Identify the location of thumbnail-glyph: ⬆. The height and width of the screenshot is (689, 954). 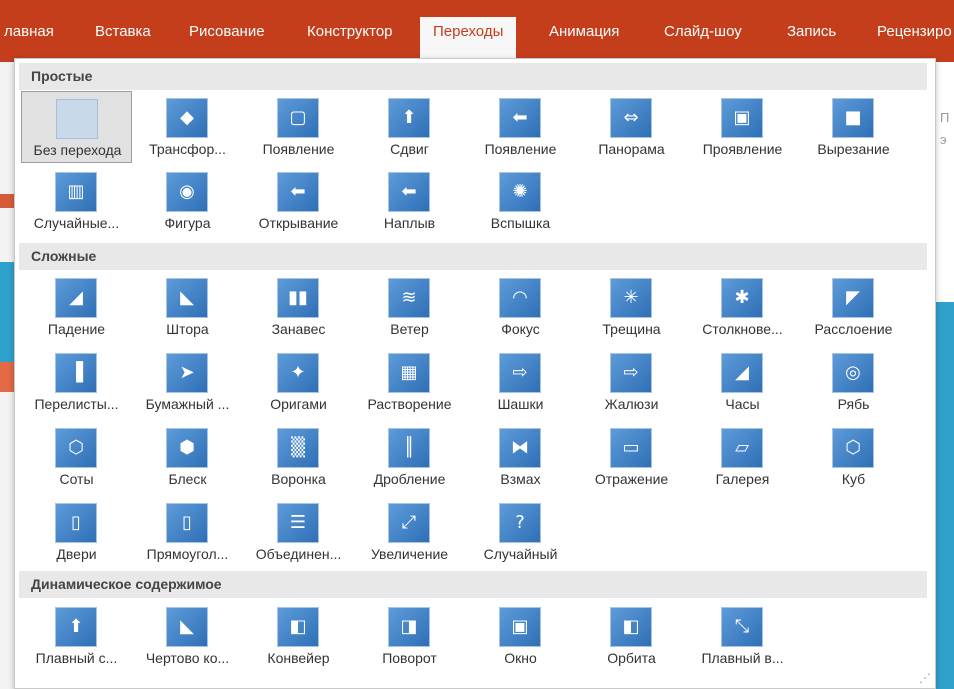
(409, 117).